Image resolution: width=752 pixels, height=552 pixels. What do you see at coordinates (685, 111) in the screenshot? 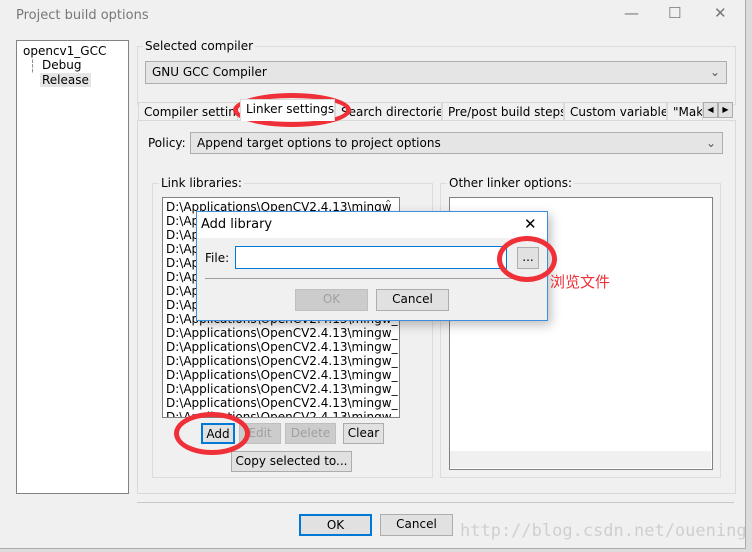
I see `tab-make-commands: "Make" commands` at bounding box center [685, 111].